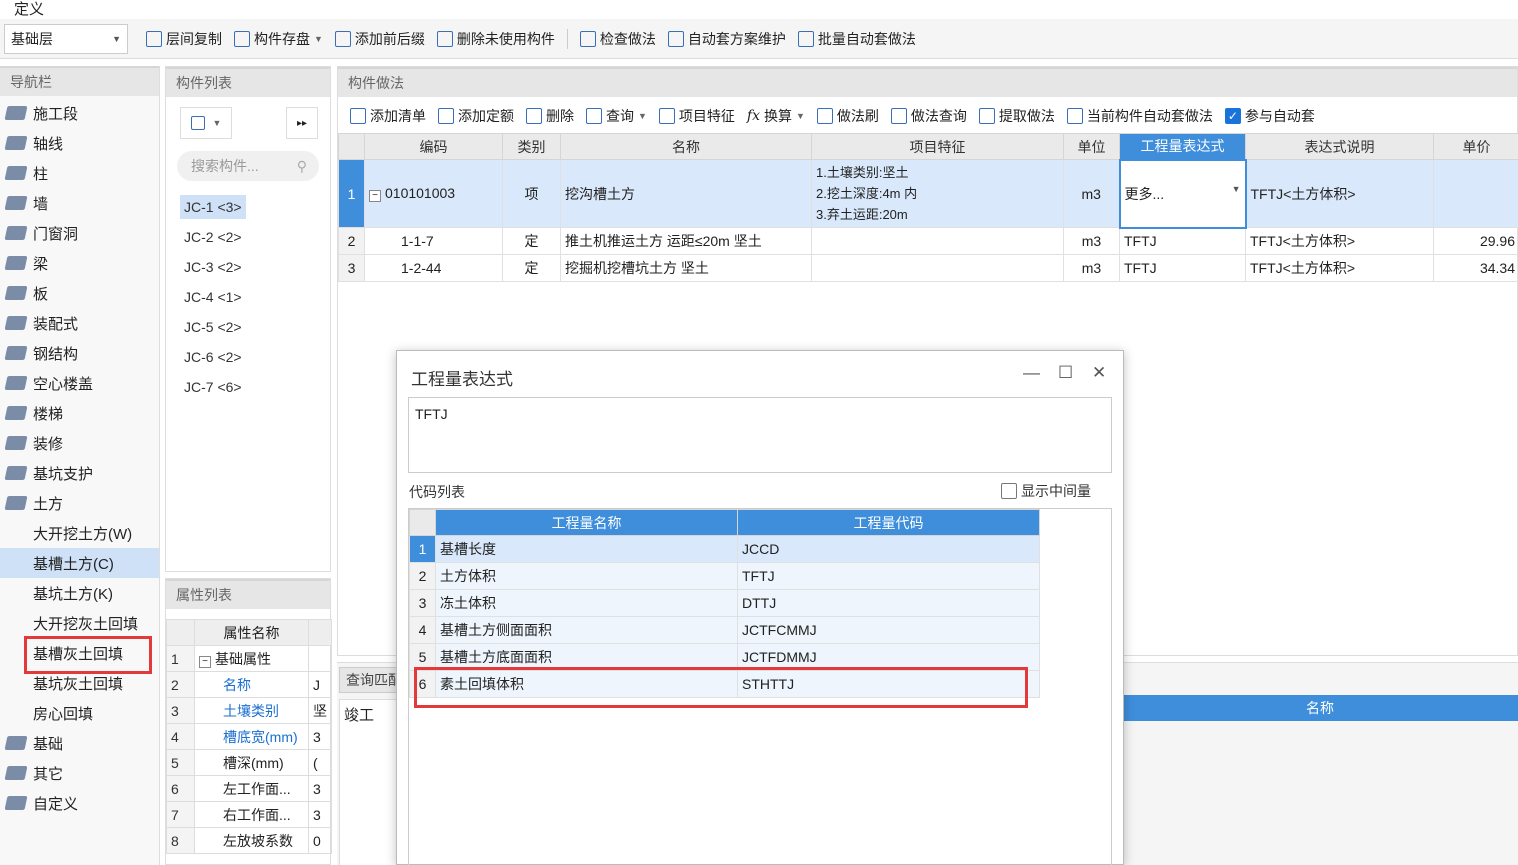 The image size is (1518, 865). Describe the element at coordinates (213, 267) in the screenshot. I see `component-item-2: JC-3 <2>` at that location.